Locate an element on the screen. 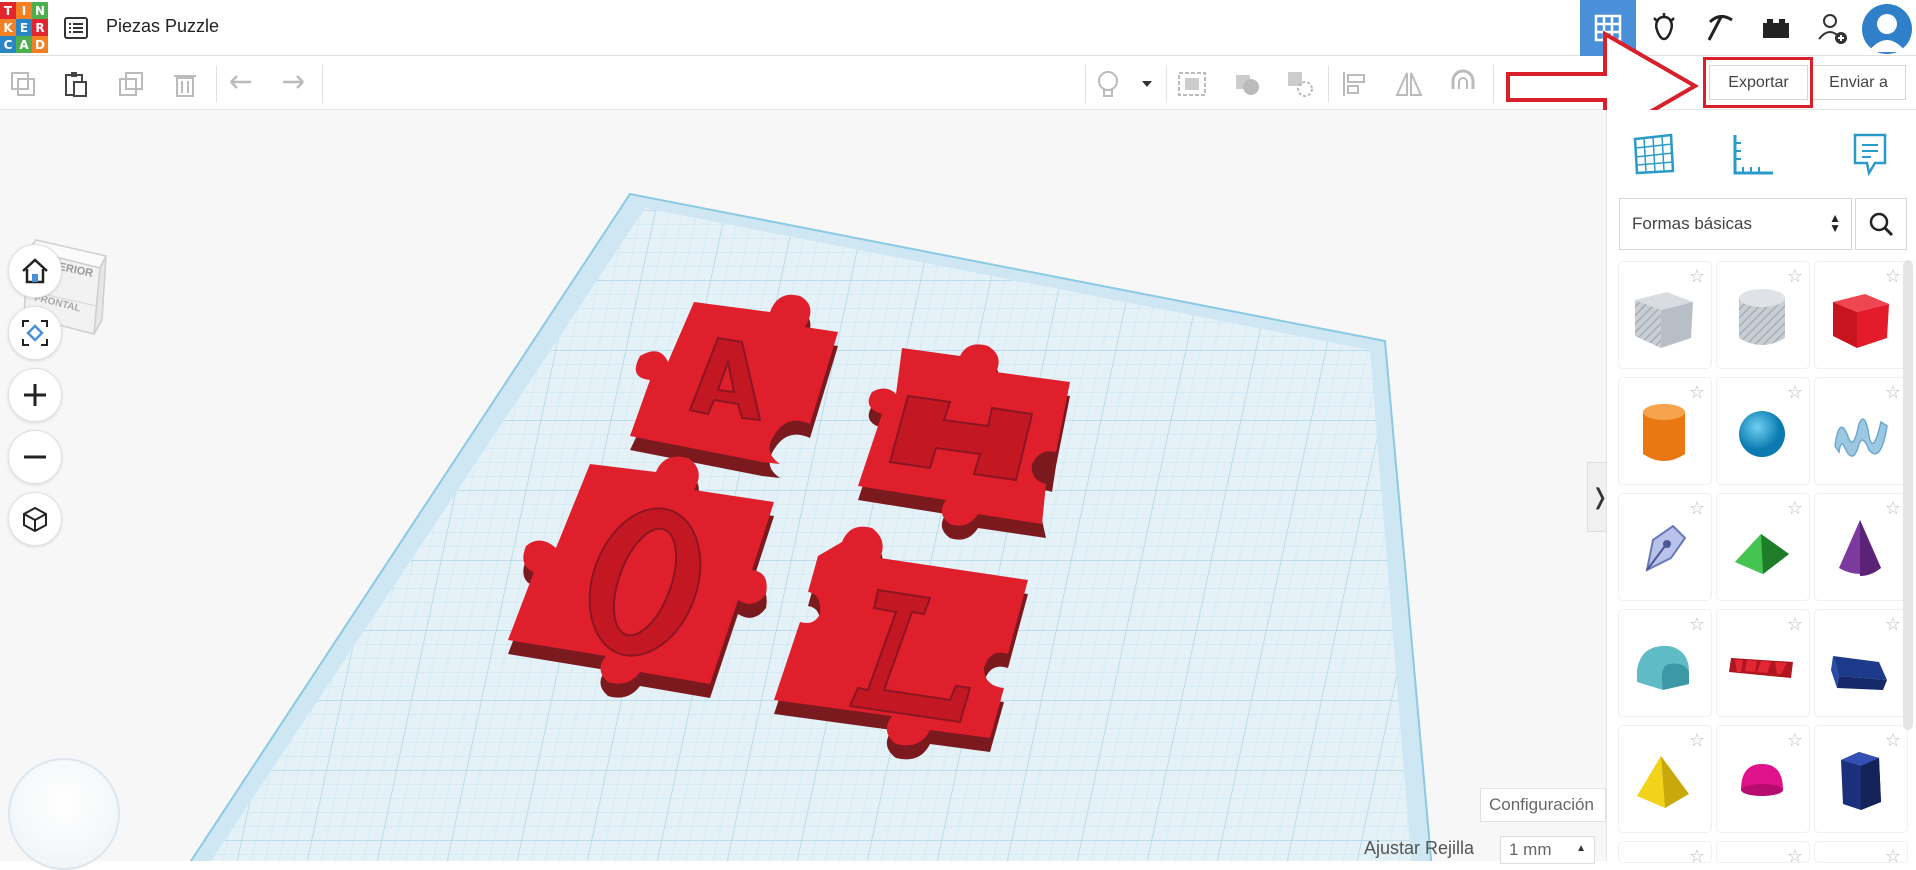  cylinder-icon is located at coordinates (1664, 432).